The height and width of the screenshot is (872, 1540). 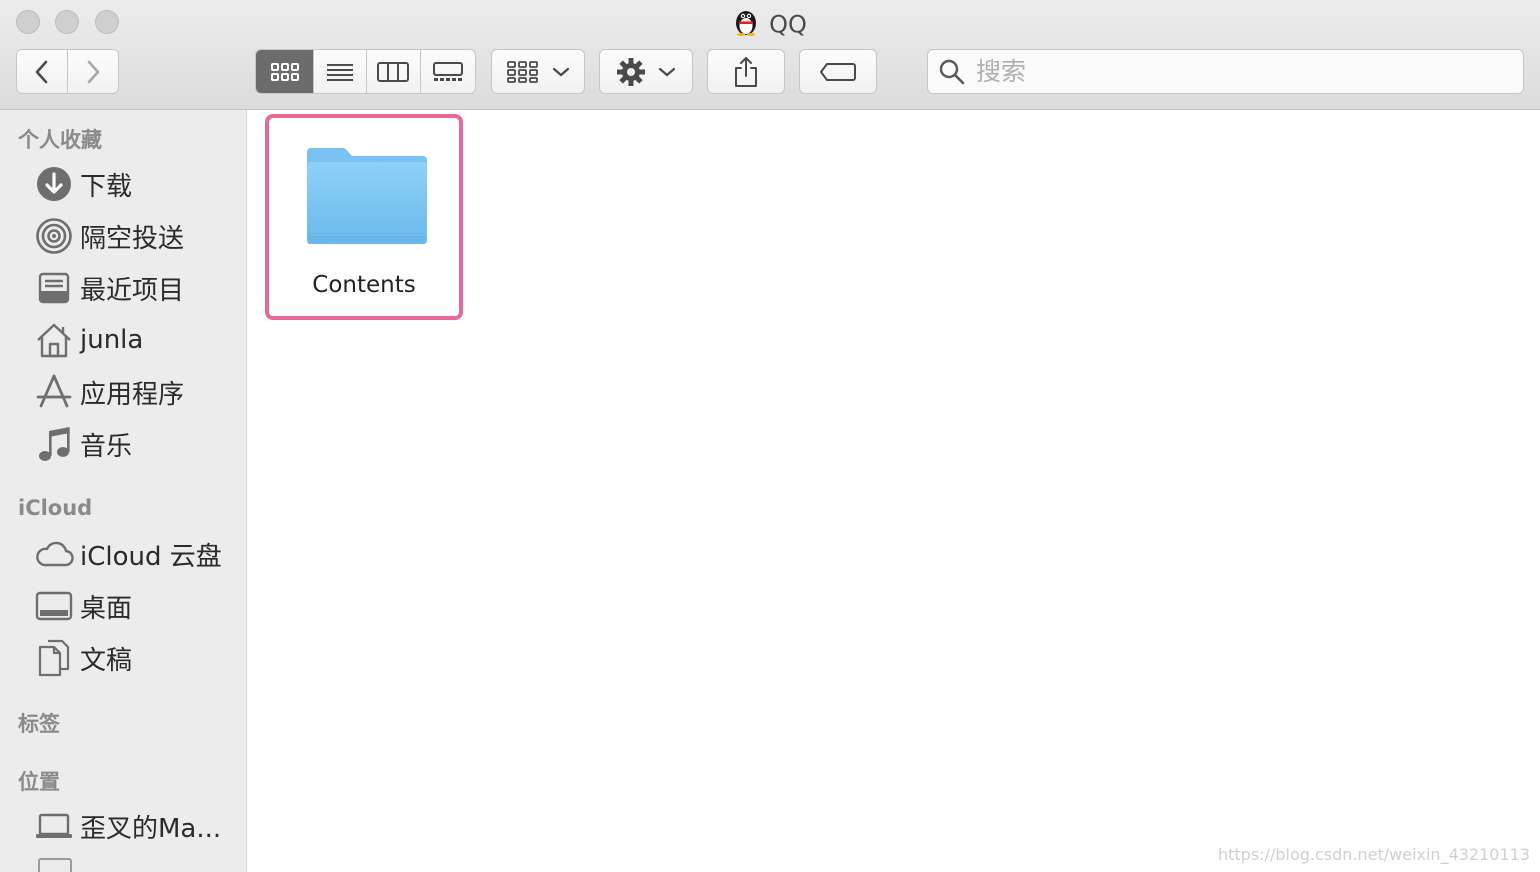 I want to click on applications-icon, so click(x=54, y=392).